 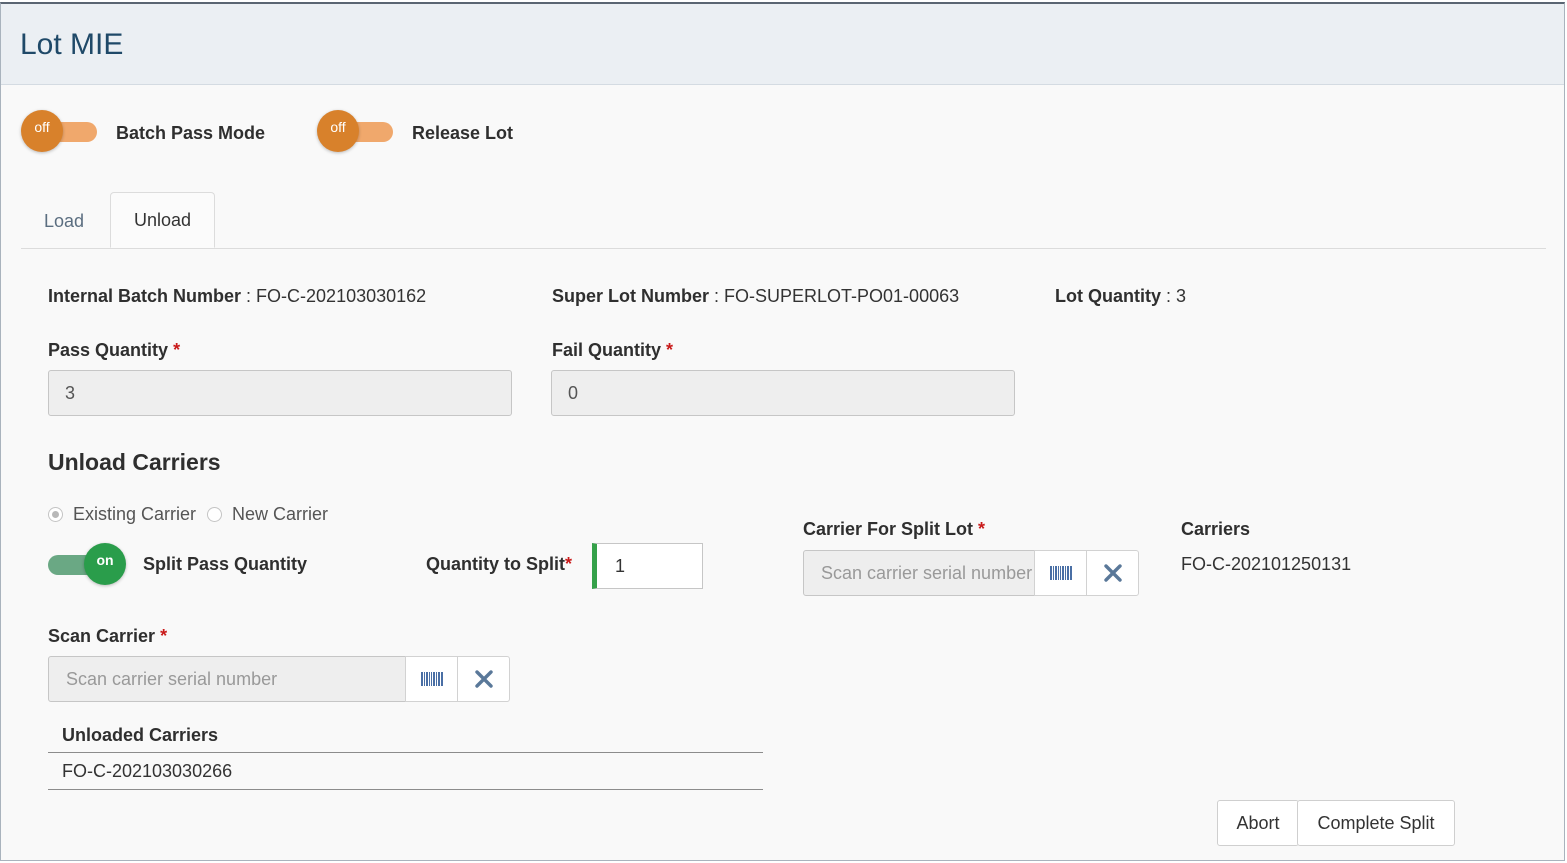 What do you see at coordinates (405, 771) in the screenshot?
I see `table-row: FO-C-202103030266` at bounding box center [405, 771].